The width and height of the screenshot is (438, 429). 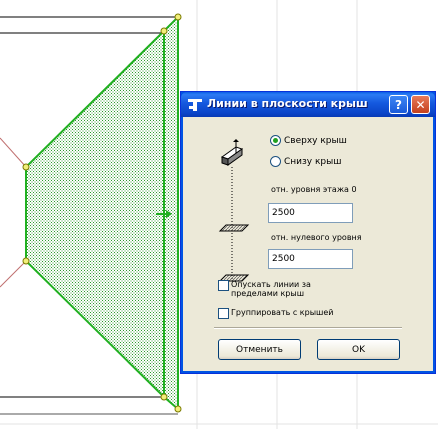 What do you see at coordinates (313, 161) in the screenshot?
I see `radio-bottom-label: Снизу крыш` at bounding box center [313, 161].